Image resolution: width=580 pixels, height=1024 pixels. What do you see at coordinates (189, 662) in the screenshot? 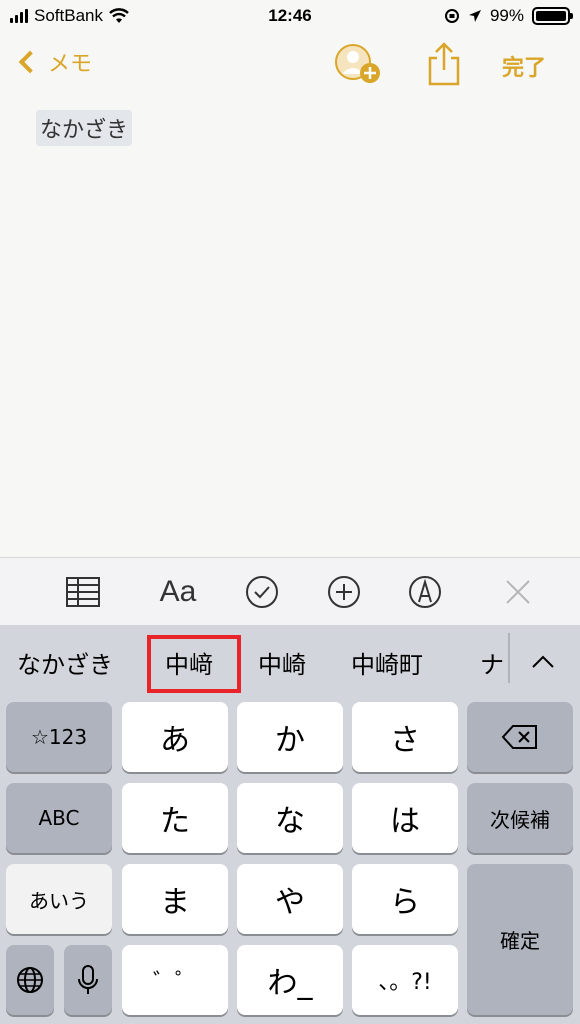
I see `candidate-item-selected: 中﨑` at bounding box center [189, 662].